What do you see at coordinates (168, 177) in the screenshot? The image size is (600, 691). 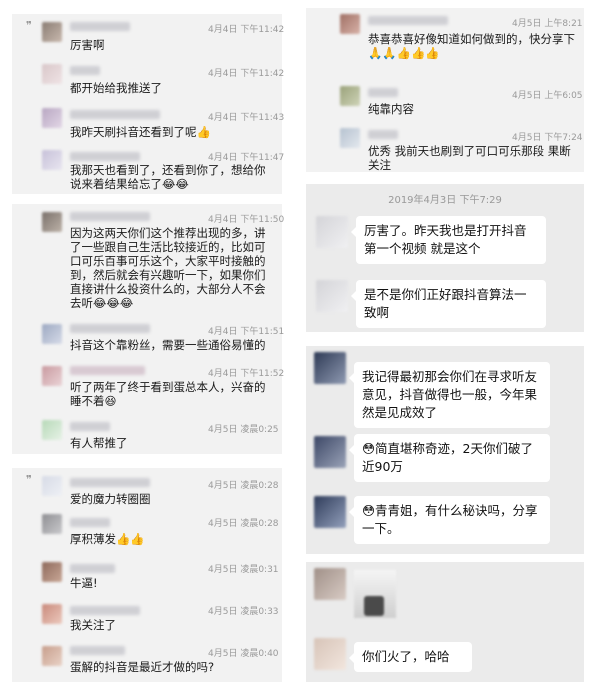 I see `comment-text: 我那天也看到了，还看到你了，想给你说来着结果给忘了😂😂` at bounding box center [168, 177].